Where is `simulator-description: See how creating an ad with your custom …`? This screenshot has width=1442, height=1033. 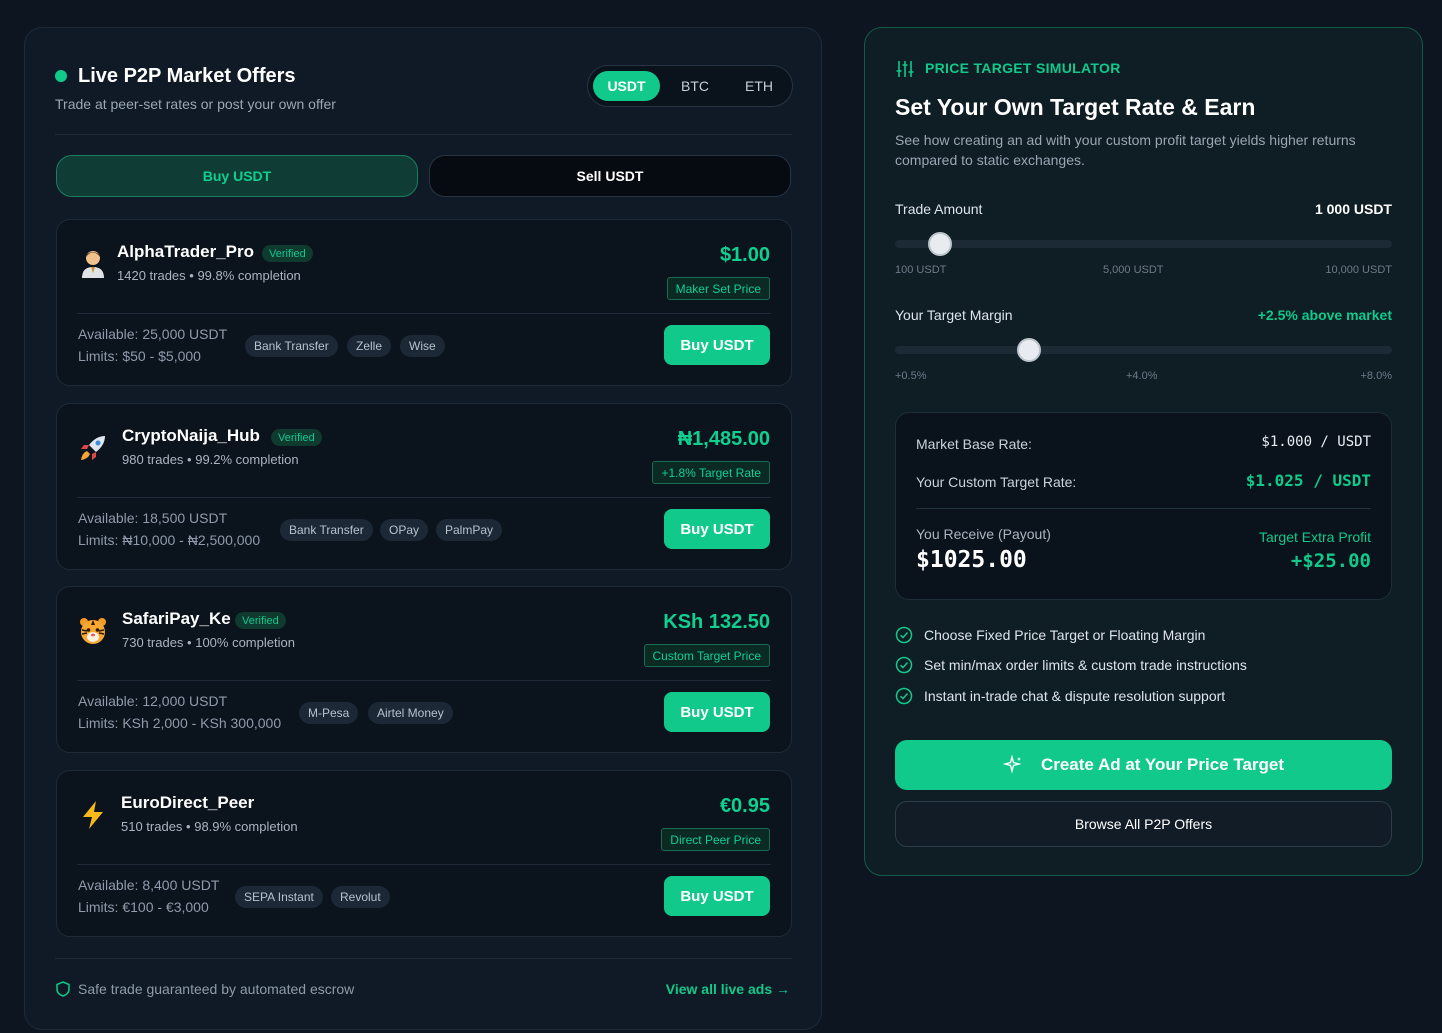 simulator-description: See how creating an ad with your custom … is located at coordinates (1125, 150).